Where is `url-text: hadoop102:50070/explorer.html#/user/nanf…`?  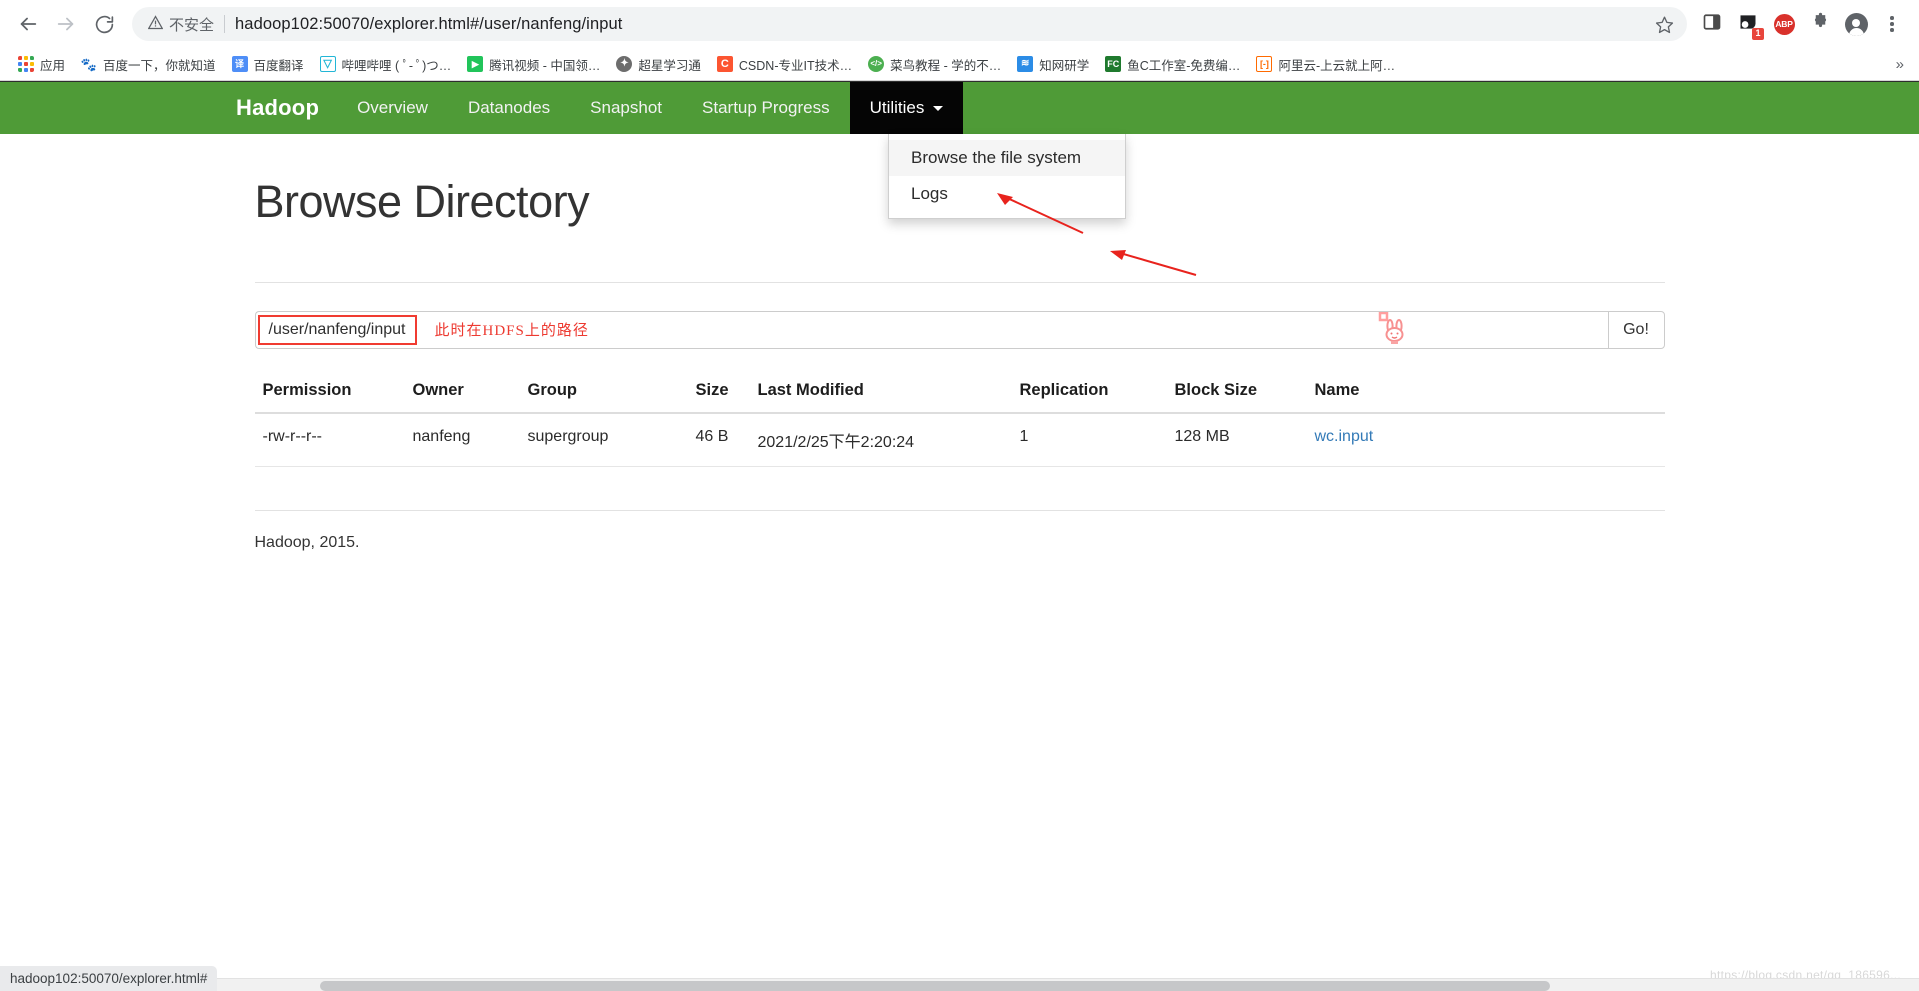 url-text: hadoop102:50070/explorer.html#/user/nanf… is located at coordinates (942, 24).